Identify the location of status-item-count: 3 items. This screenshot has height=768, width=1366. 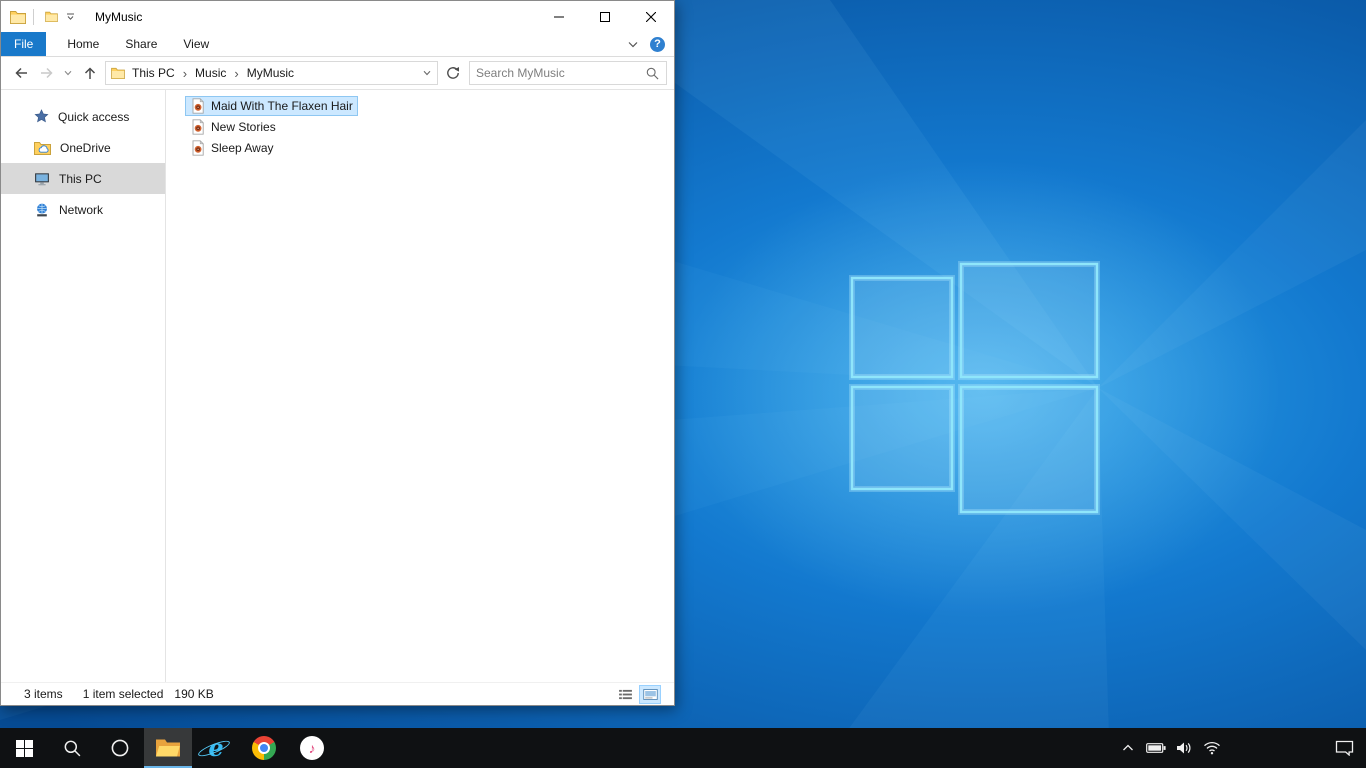
(43, 694).